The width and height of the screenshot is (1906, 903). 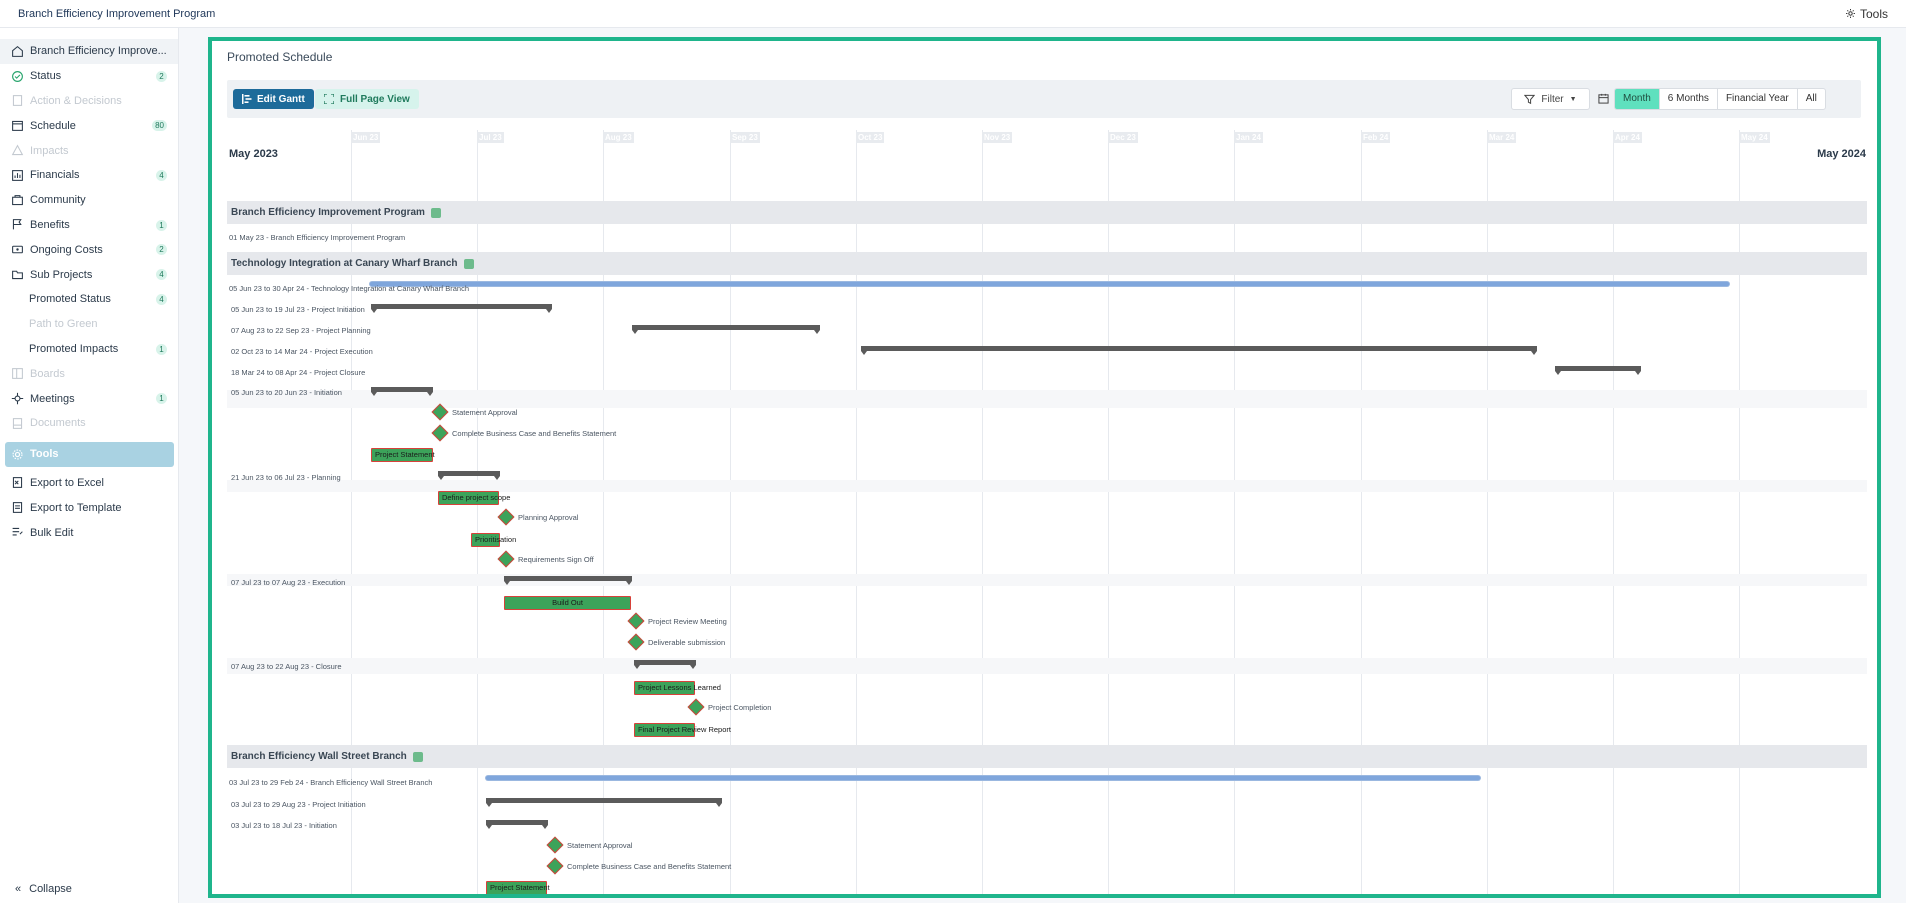 What do you see at coordinates (677, 688) in the screenshot?
I see `task-bar: Project Lessons Learned` at bounding box center [677, 688].